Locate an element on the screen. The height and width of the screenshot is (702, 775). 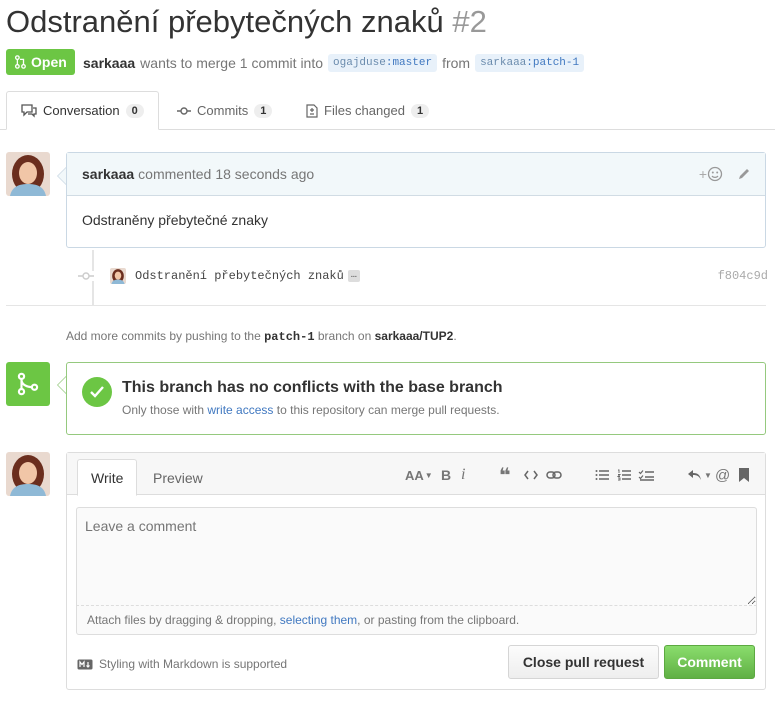
link-icon is located at coordinates (554, 475).